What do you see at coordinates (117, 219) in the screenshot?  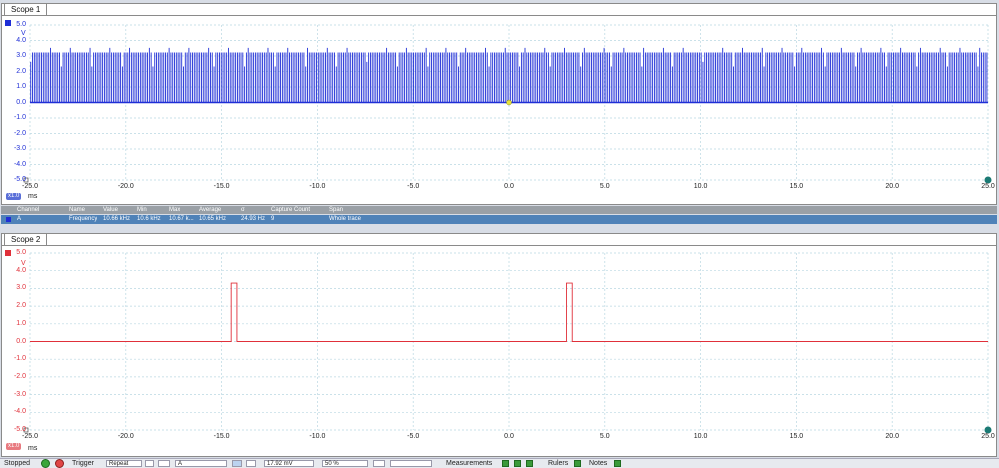 I see `measurement-cell: 10.66 kHz` at bounding box center [117, 219].